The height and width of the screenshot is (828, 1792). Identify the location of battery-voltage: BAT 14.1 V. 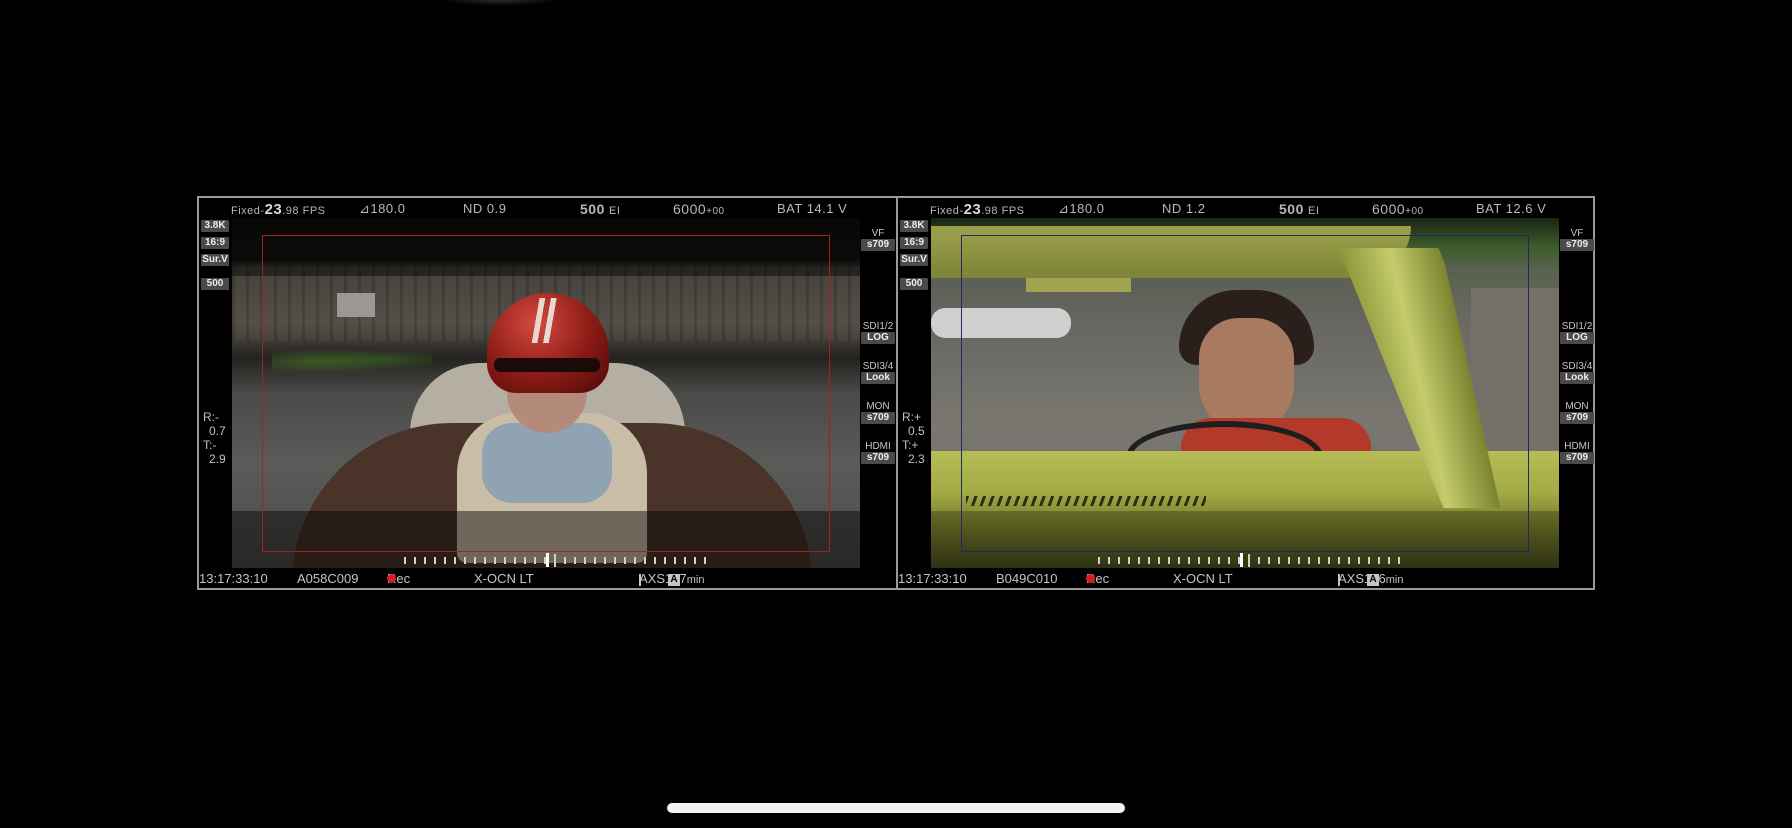
(812, 208).